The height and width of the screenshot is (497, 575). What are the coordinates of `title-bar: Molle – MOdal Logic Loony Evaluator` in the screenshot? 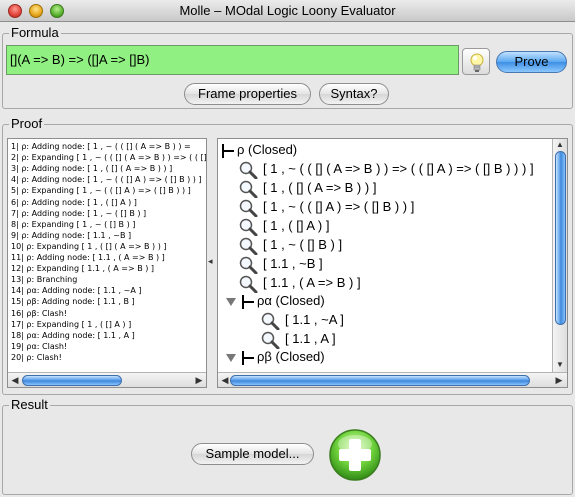 It's located at (287, 11).